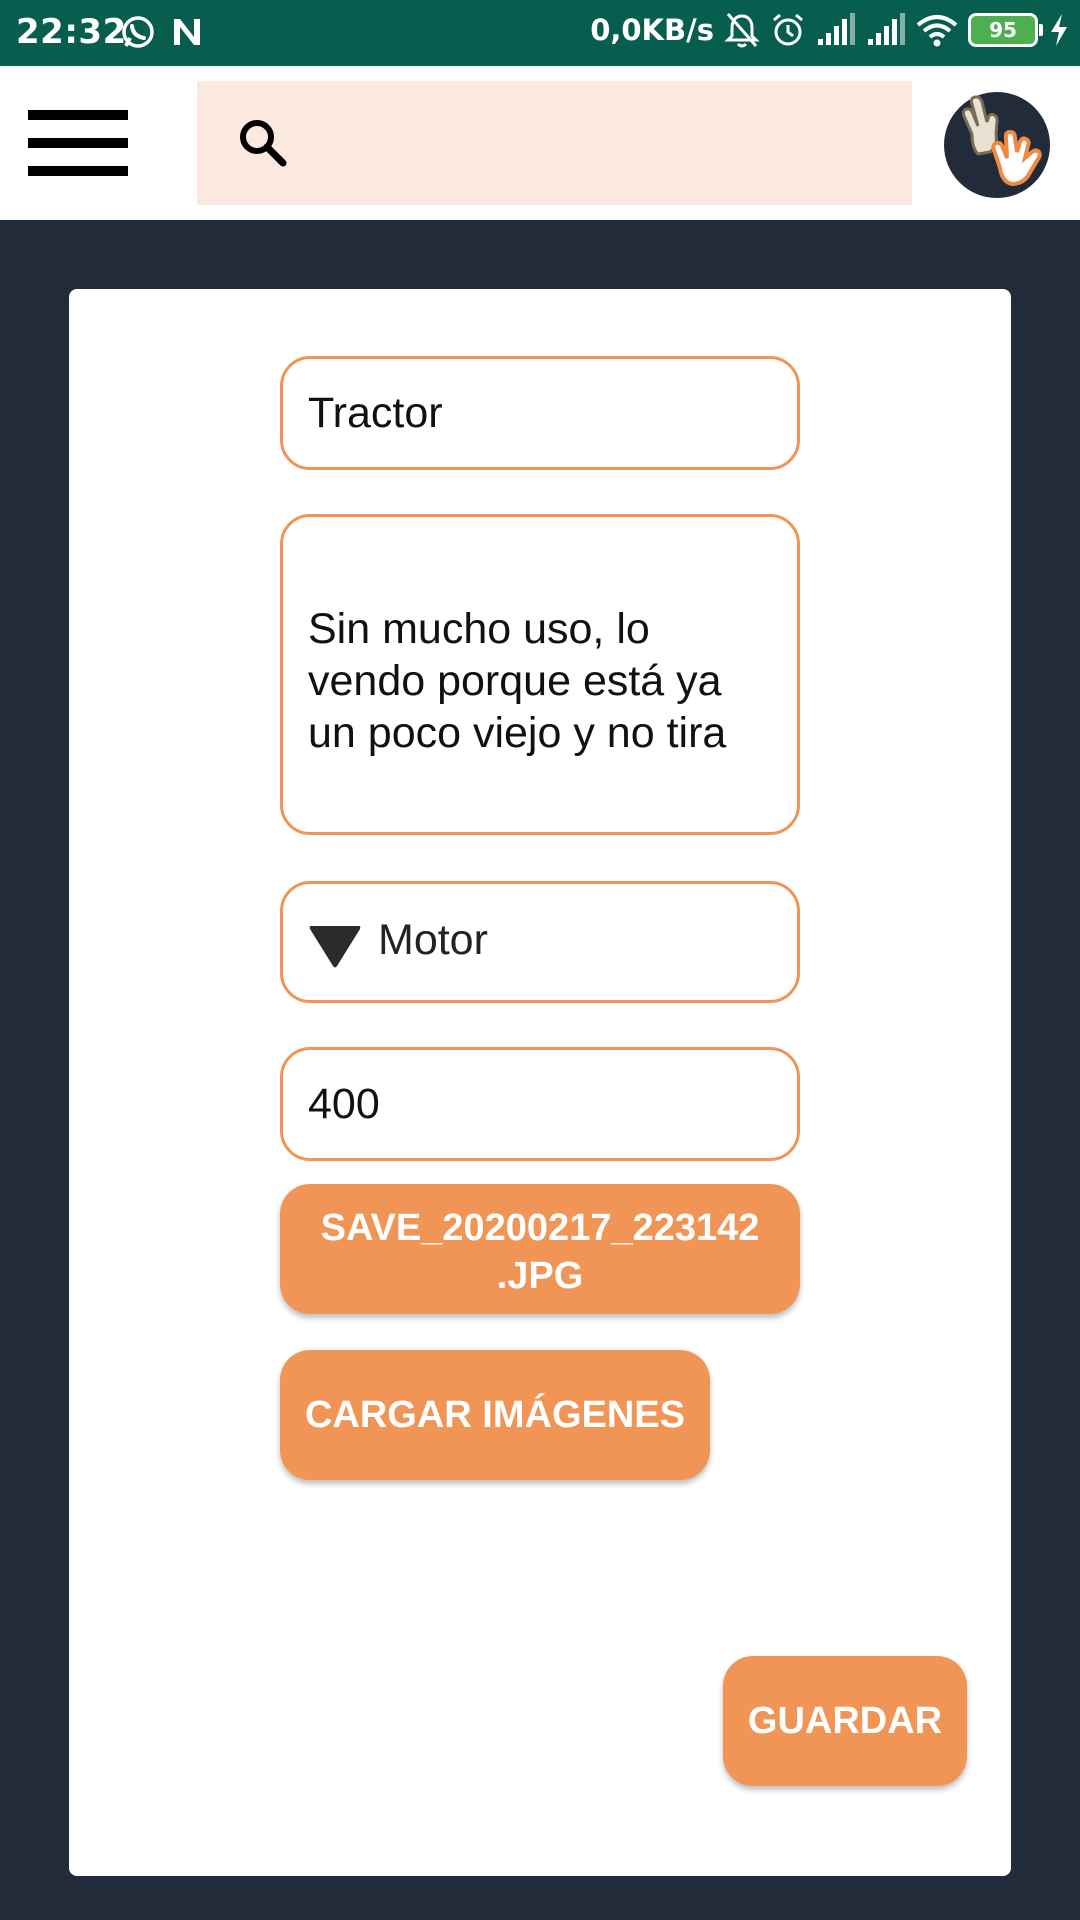 Image resolution: width=1080 pixels, height=1920 pixels. What do you see at coordinates (540, 413) in the screenshot?
I see `title-field: Tractor` at bounding box center [540, 413].